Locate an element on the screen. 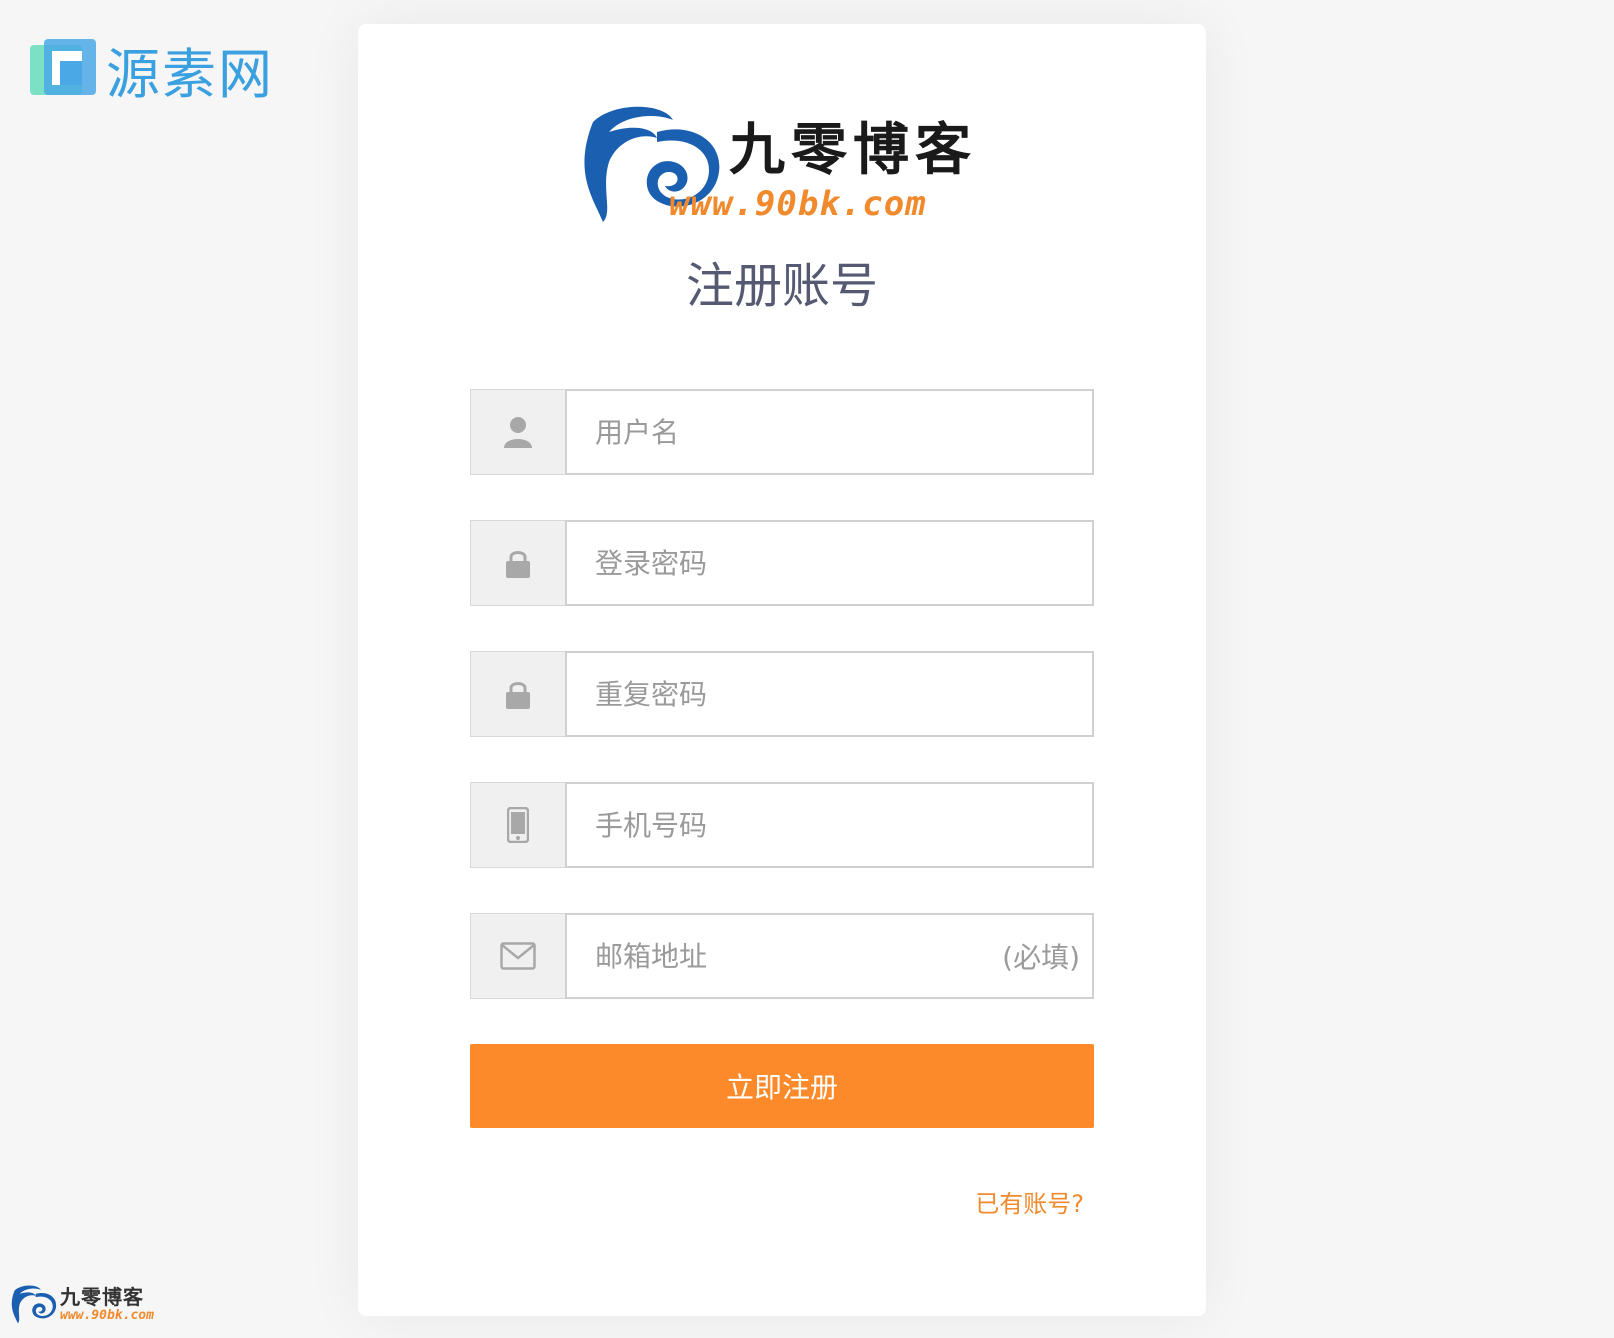  phone-field-row is located at coordinates (782, 825).